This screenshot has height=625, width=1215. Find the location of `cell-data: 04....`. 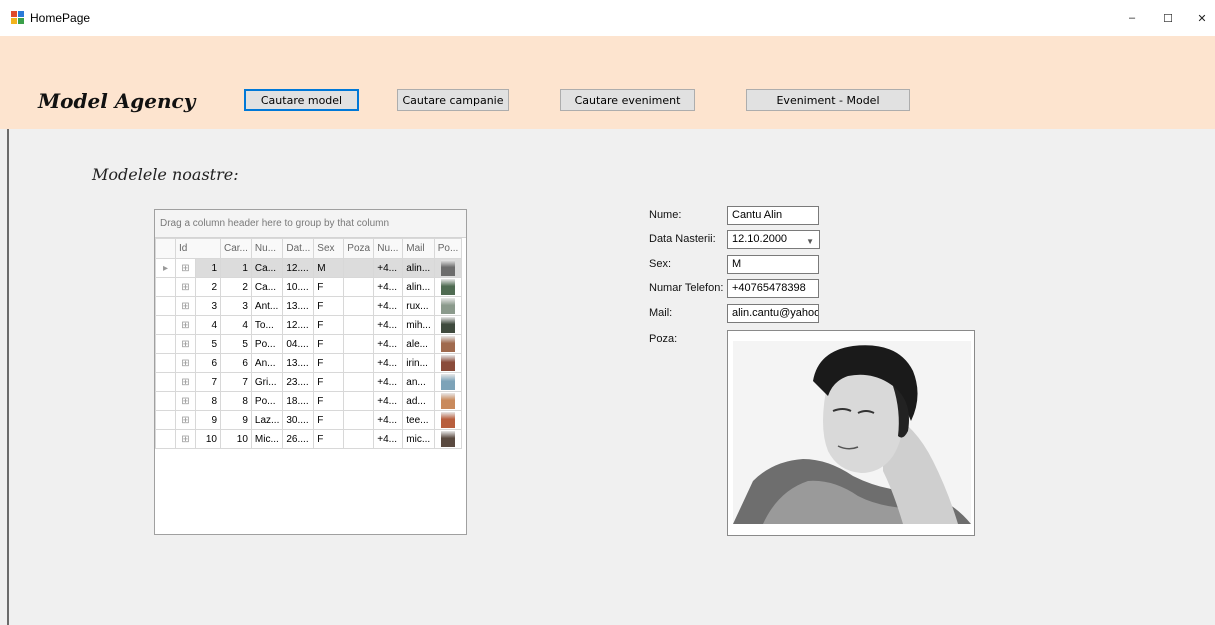

cell-data: 04.... is located at coordinates (298, 344).